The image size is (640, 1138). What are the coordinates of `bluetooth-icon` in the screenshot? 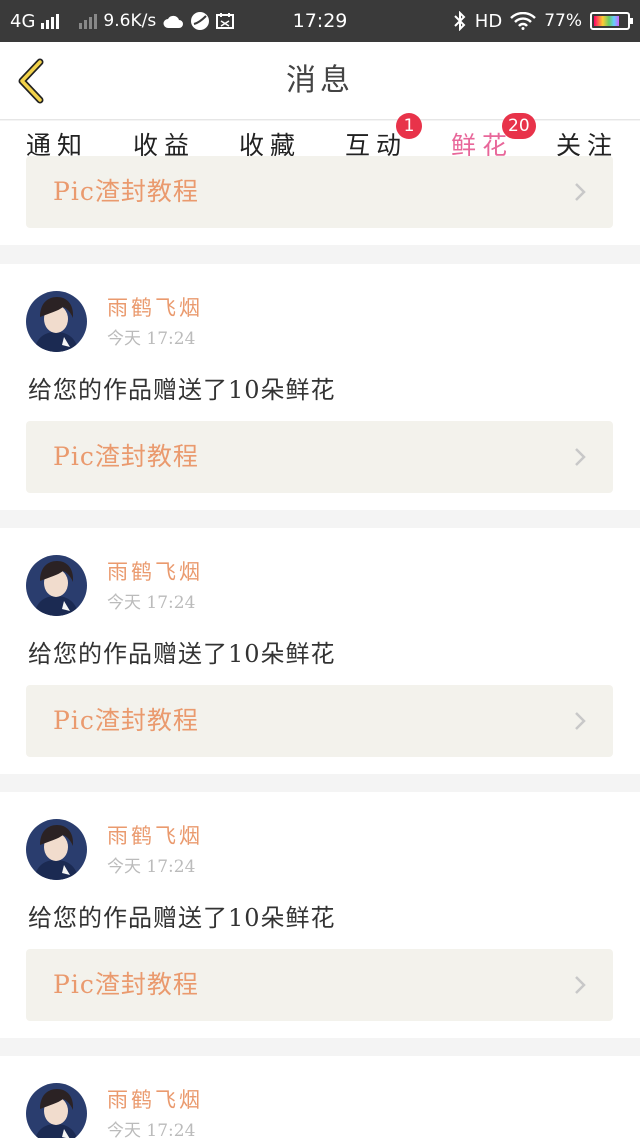 It's located at (460, 21).